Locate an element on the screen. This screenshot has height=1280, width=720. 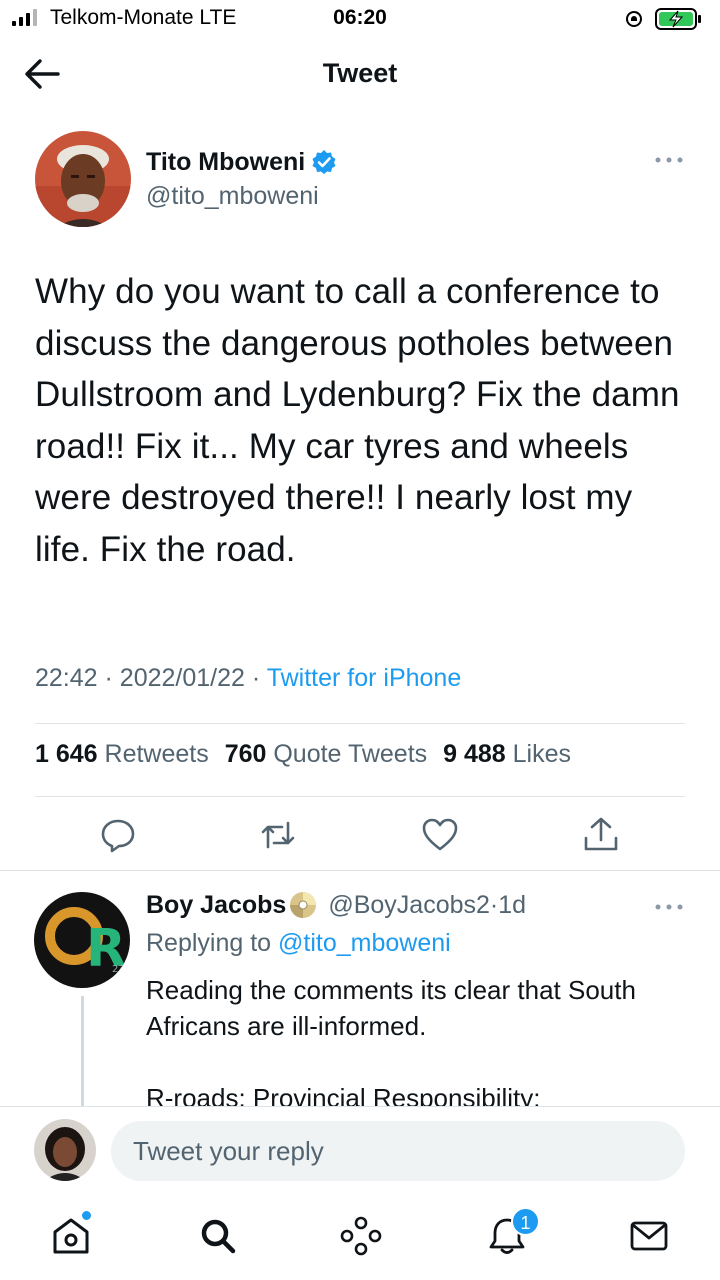
author-handle: @tito_mboweni is located at coordinates (232, 196).